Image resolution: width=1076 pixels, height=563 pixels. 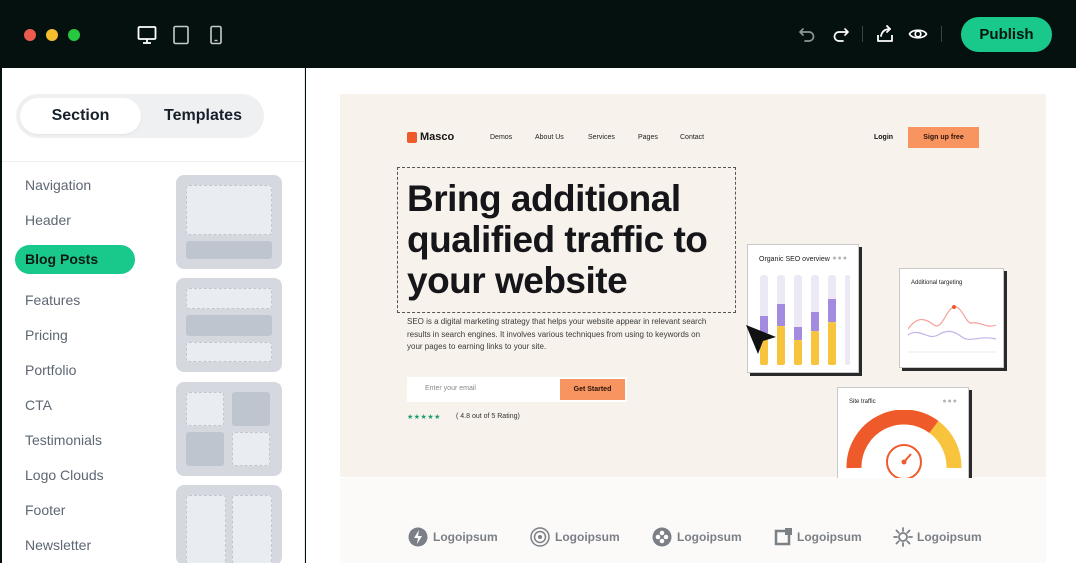 I want to click on preview-icon, so click(x=918, y=34).